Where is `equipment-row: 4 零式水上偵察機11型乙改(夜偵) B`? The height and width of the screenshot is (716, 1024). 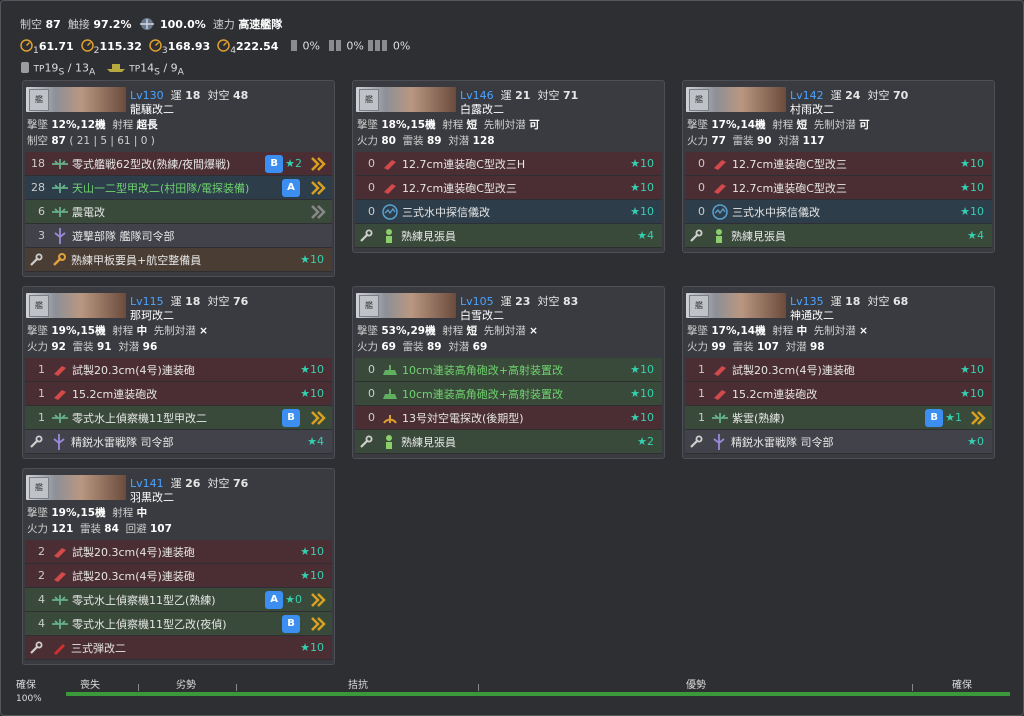 equipment-row: 4 零式水上偵察機11型乙改(夜偵) B is located at coordinates (178, 624).